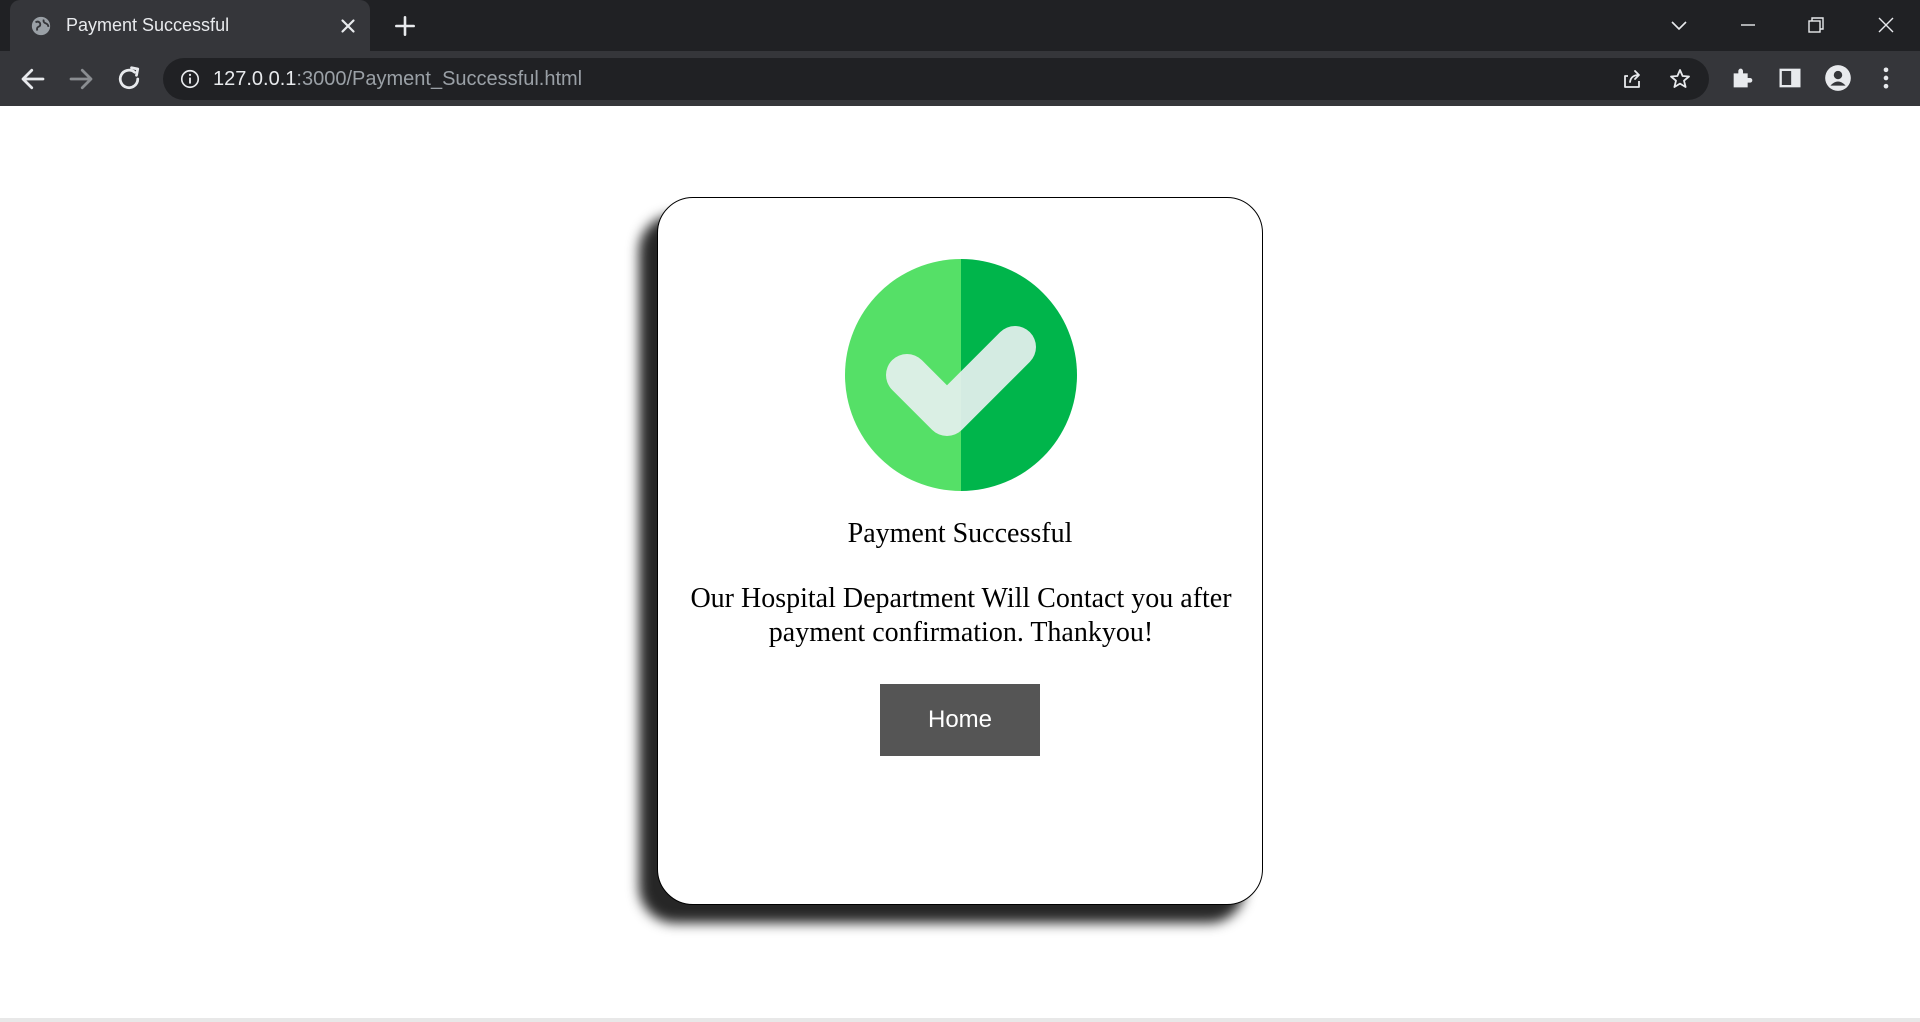  What do you see at coordinates (1886, 25) in the screenshot?
I see `close-window-icon` at bounding box center [1886, 25].